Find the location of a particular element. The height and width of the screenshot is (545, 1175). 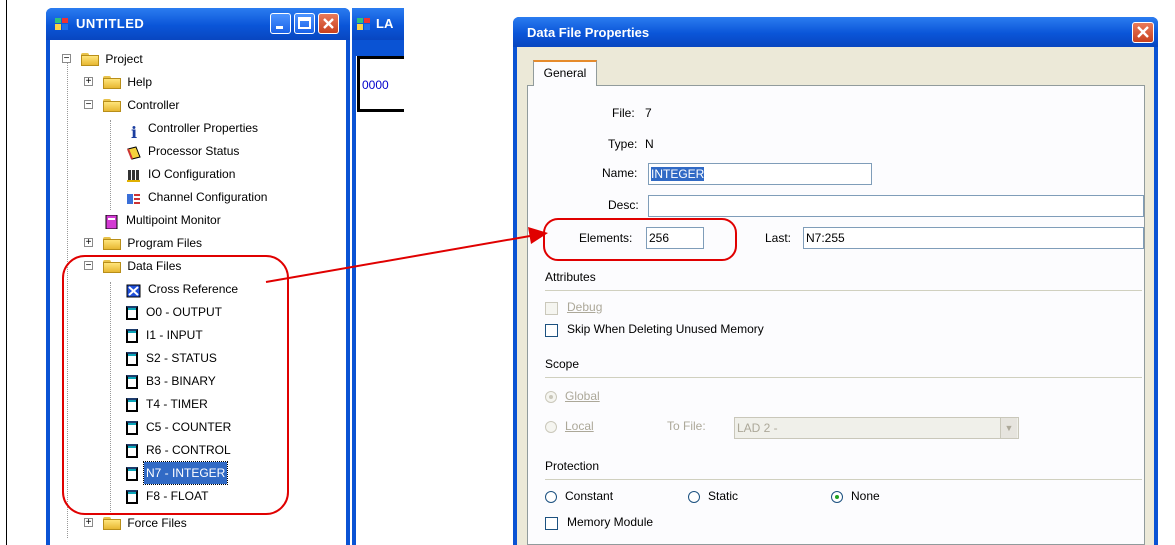

tree-item-data-file: C5 - COUNTER is located at coordinates (179, 427).